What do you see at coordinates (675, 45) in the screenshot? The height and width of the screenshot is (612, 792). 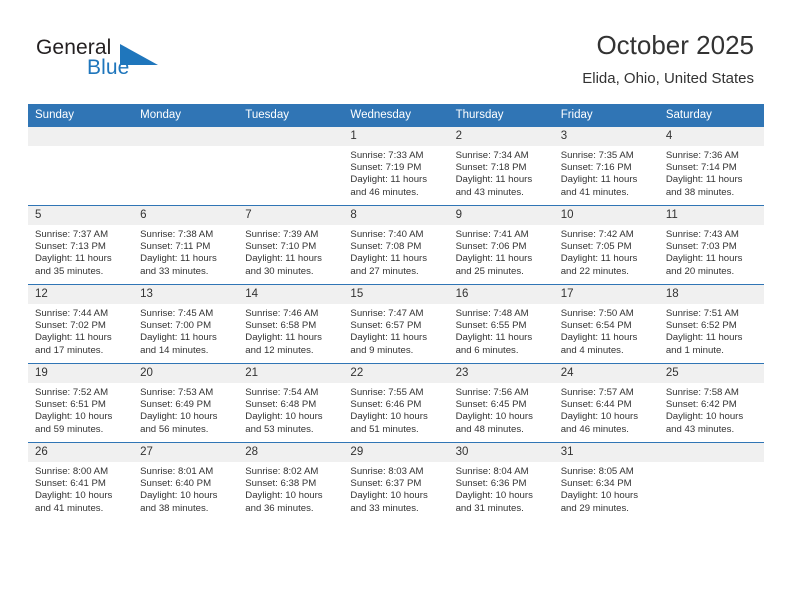 I see `page-title: October 2025` at bounding box center [675, 45].